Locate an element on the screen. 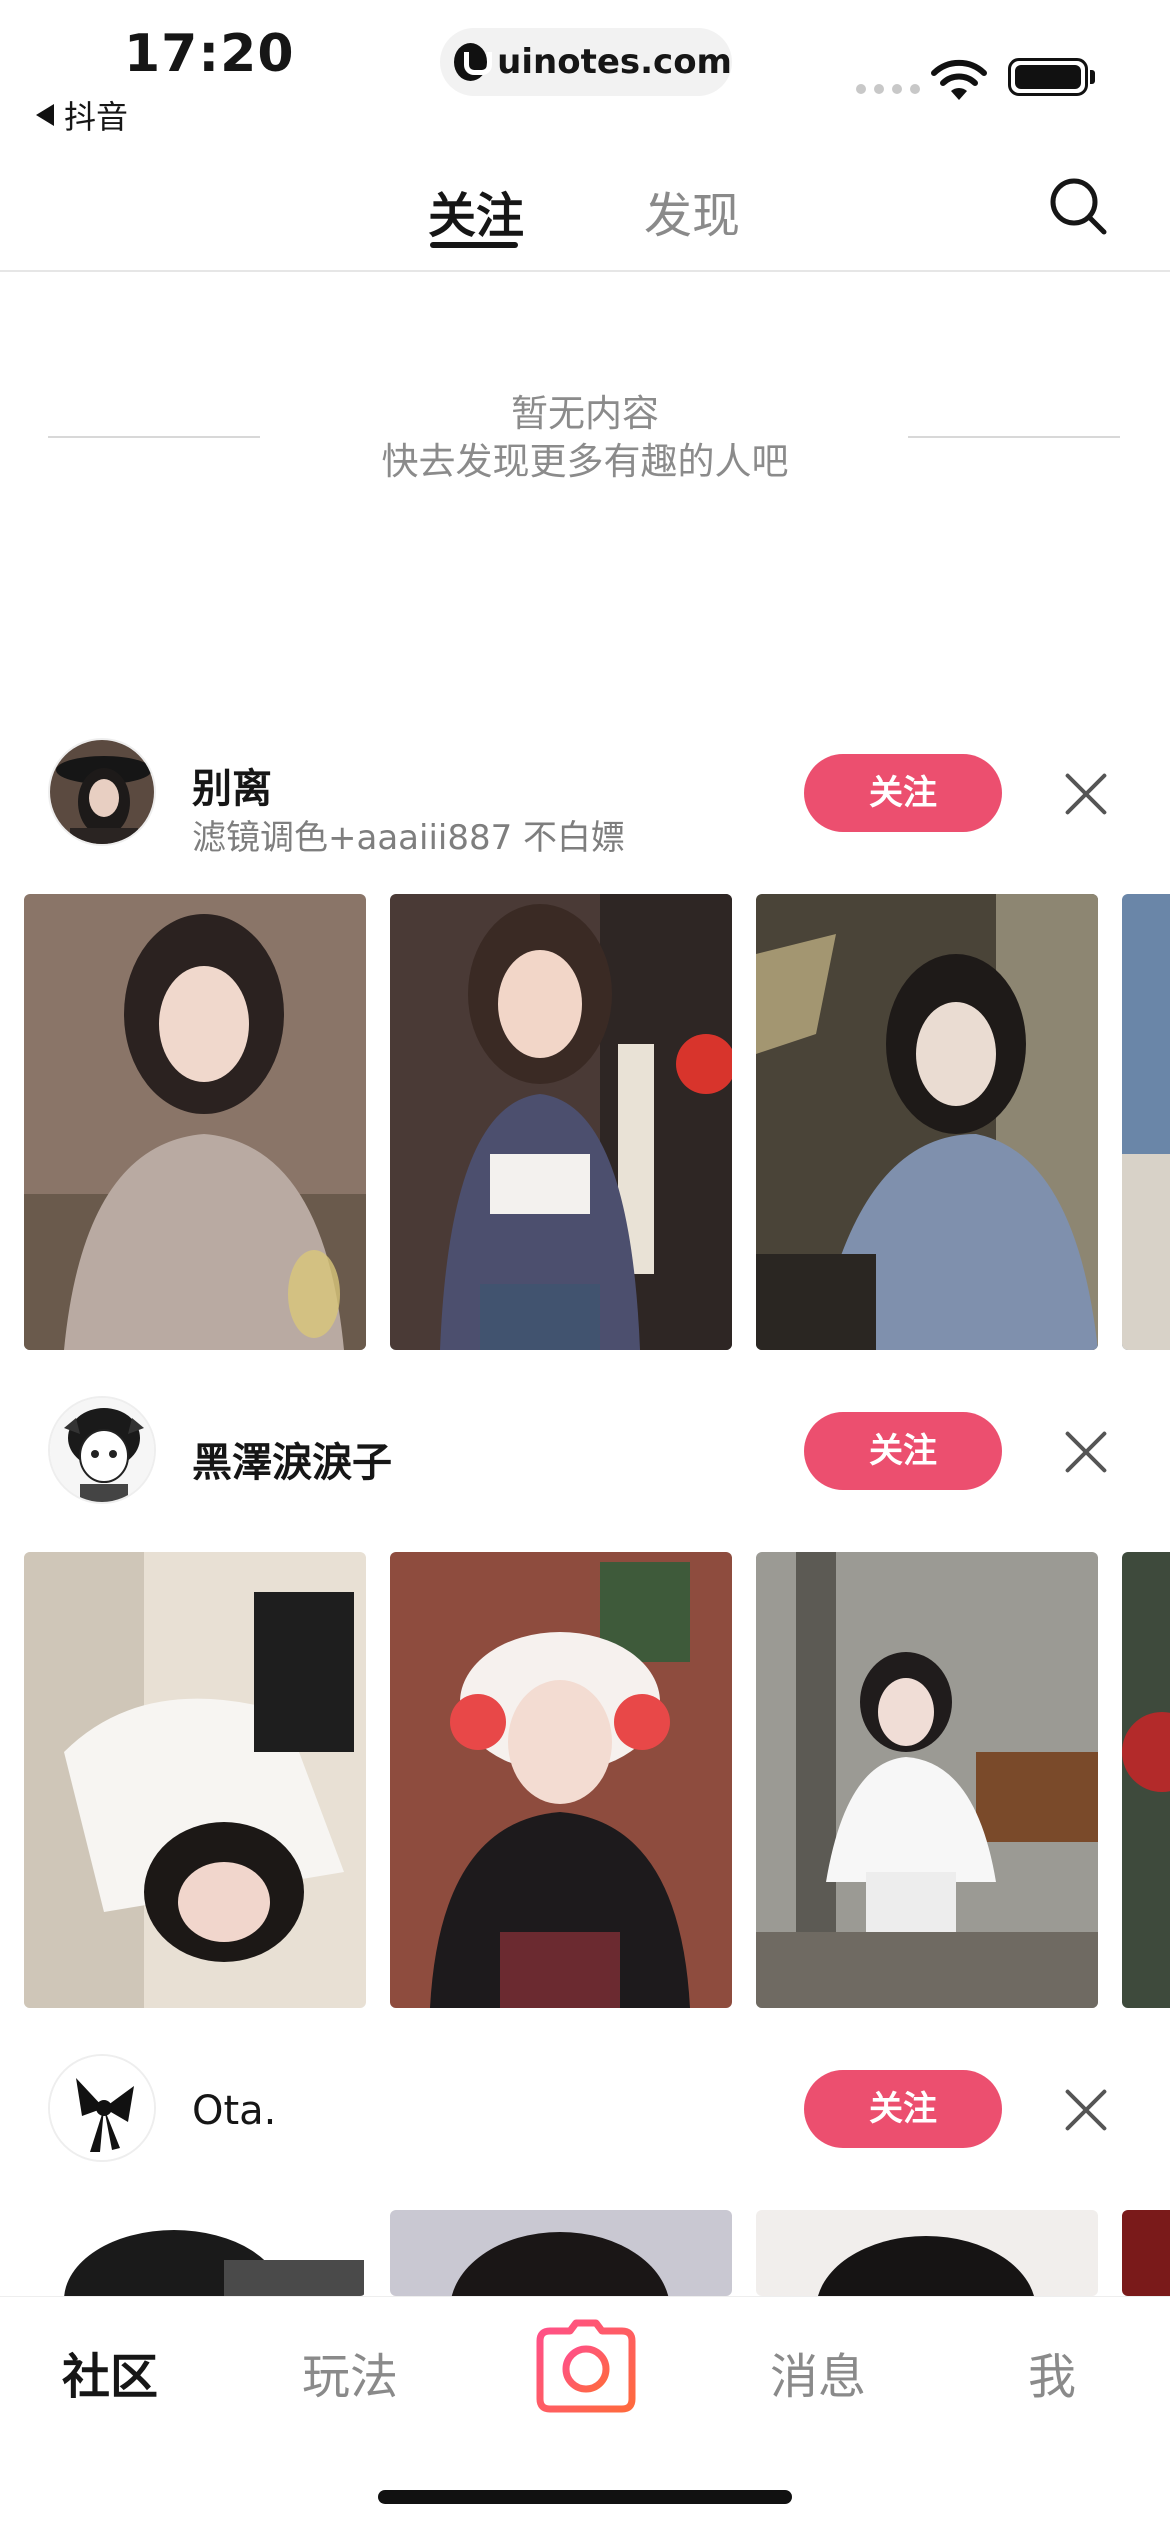 This screenshot has height=2532, width=1170. status-bar: 17:20 抖音 uinotes.com is located at coordinates (585, 70).